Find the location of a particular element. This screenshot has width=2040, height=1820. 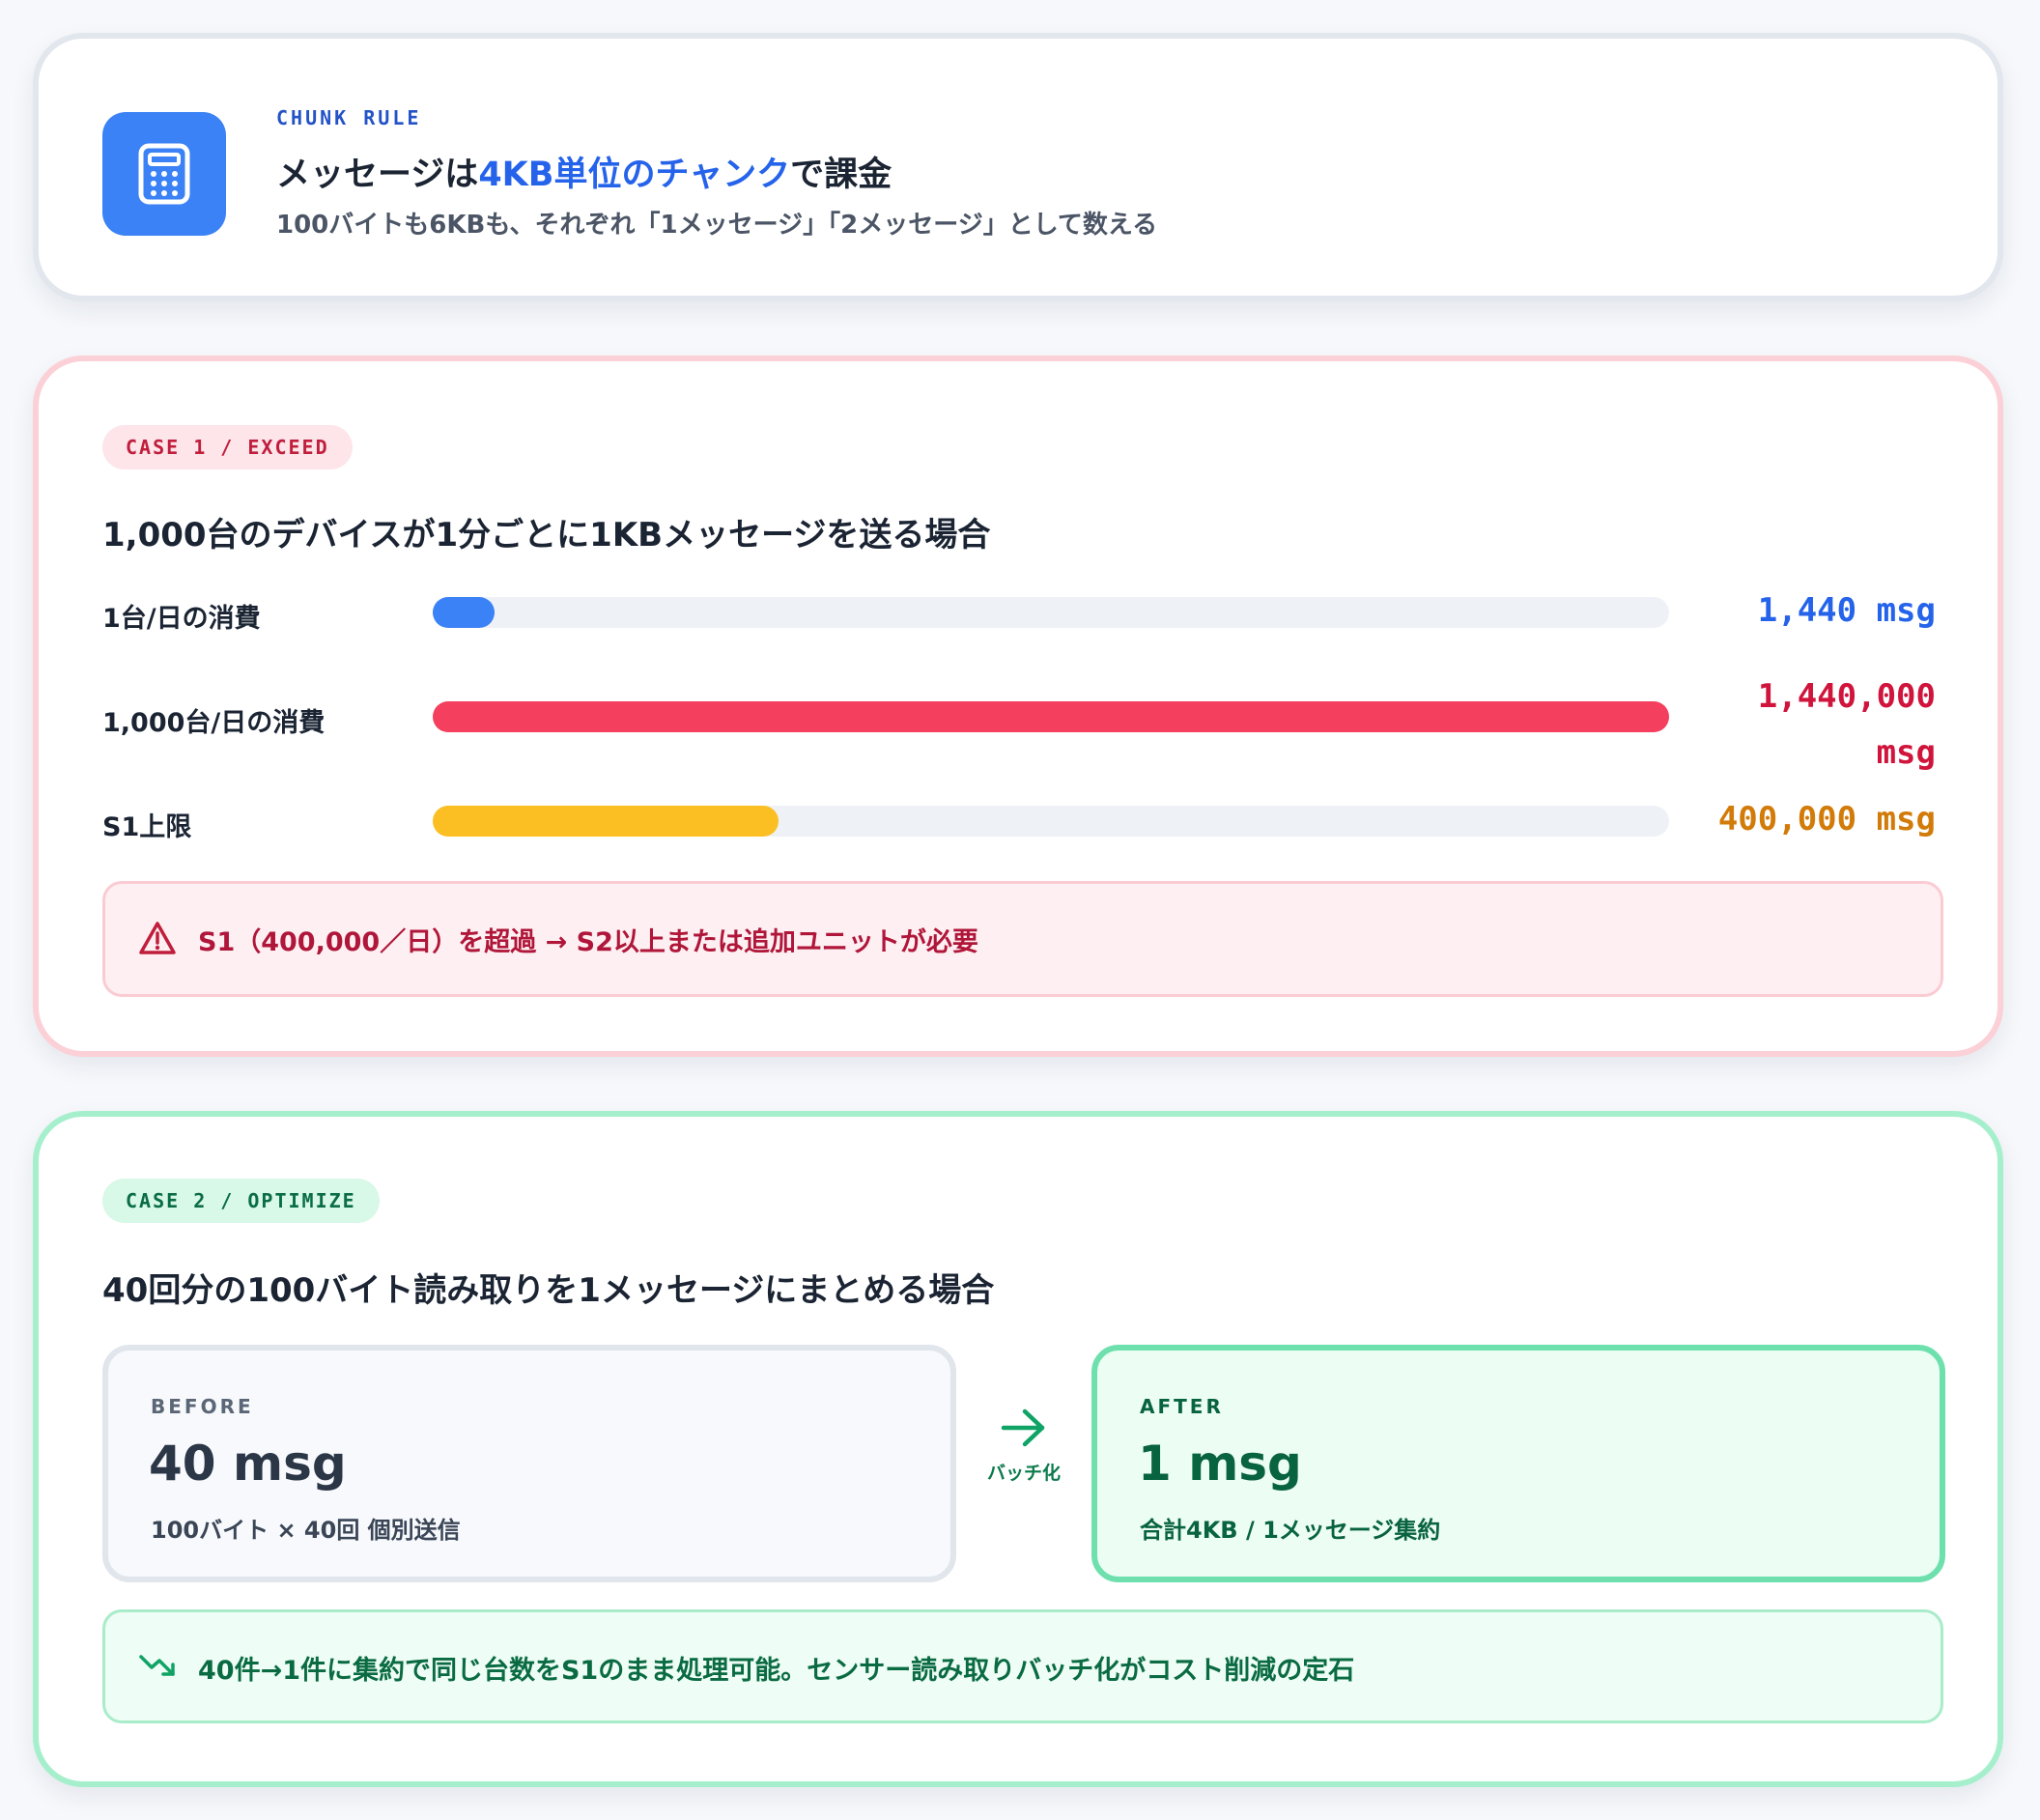

batch-arrow: バッチ化 is located at coordinates (1024, 1446).